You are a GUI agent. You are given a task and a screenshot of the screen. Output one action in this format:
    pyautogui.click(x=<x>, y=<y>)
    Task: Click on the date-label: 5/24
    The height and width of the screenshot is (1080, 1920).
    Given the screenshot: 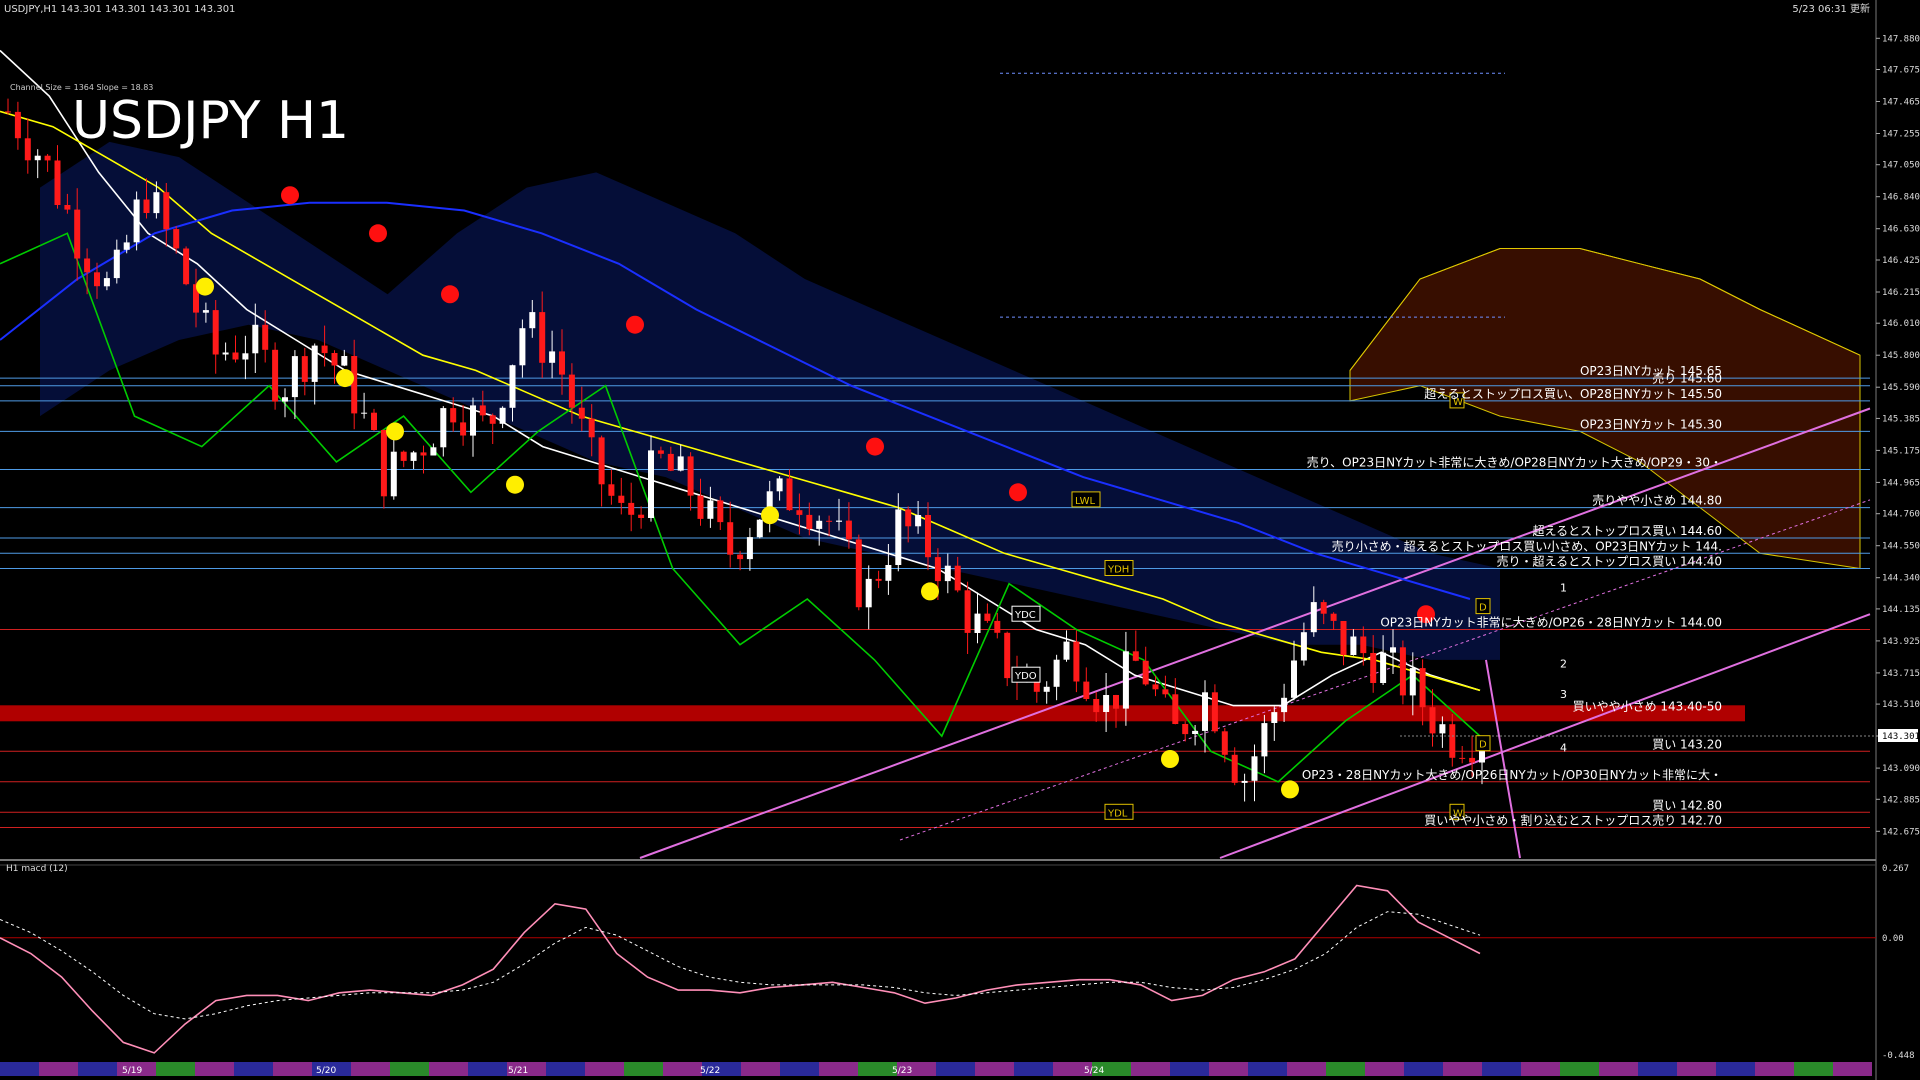 What is the action you would take?
    pyautogui.click(x=1094, y=1071)
    